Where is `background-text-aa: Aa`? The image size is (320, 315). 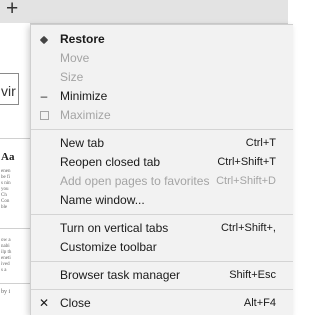
background-text-aa: Aa is located at coordinates (8, 157).